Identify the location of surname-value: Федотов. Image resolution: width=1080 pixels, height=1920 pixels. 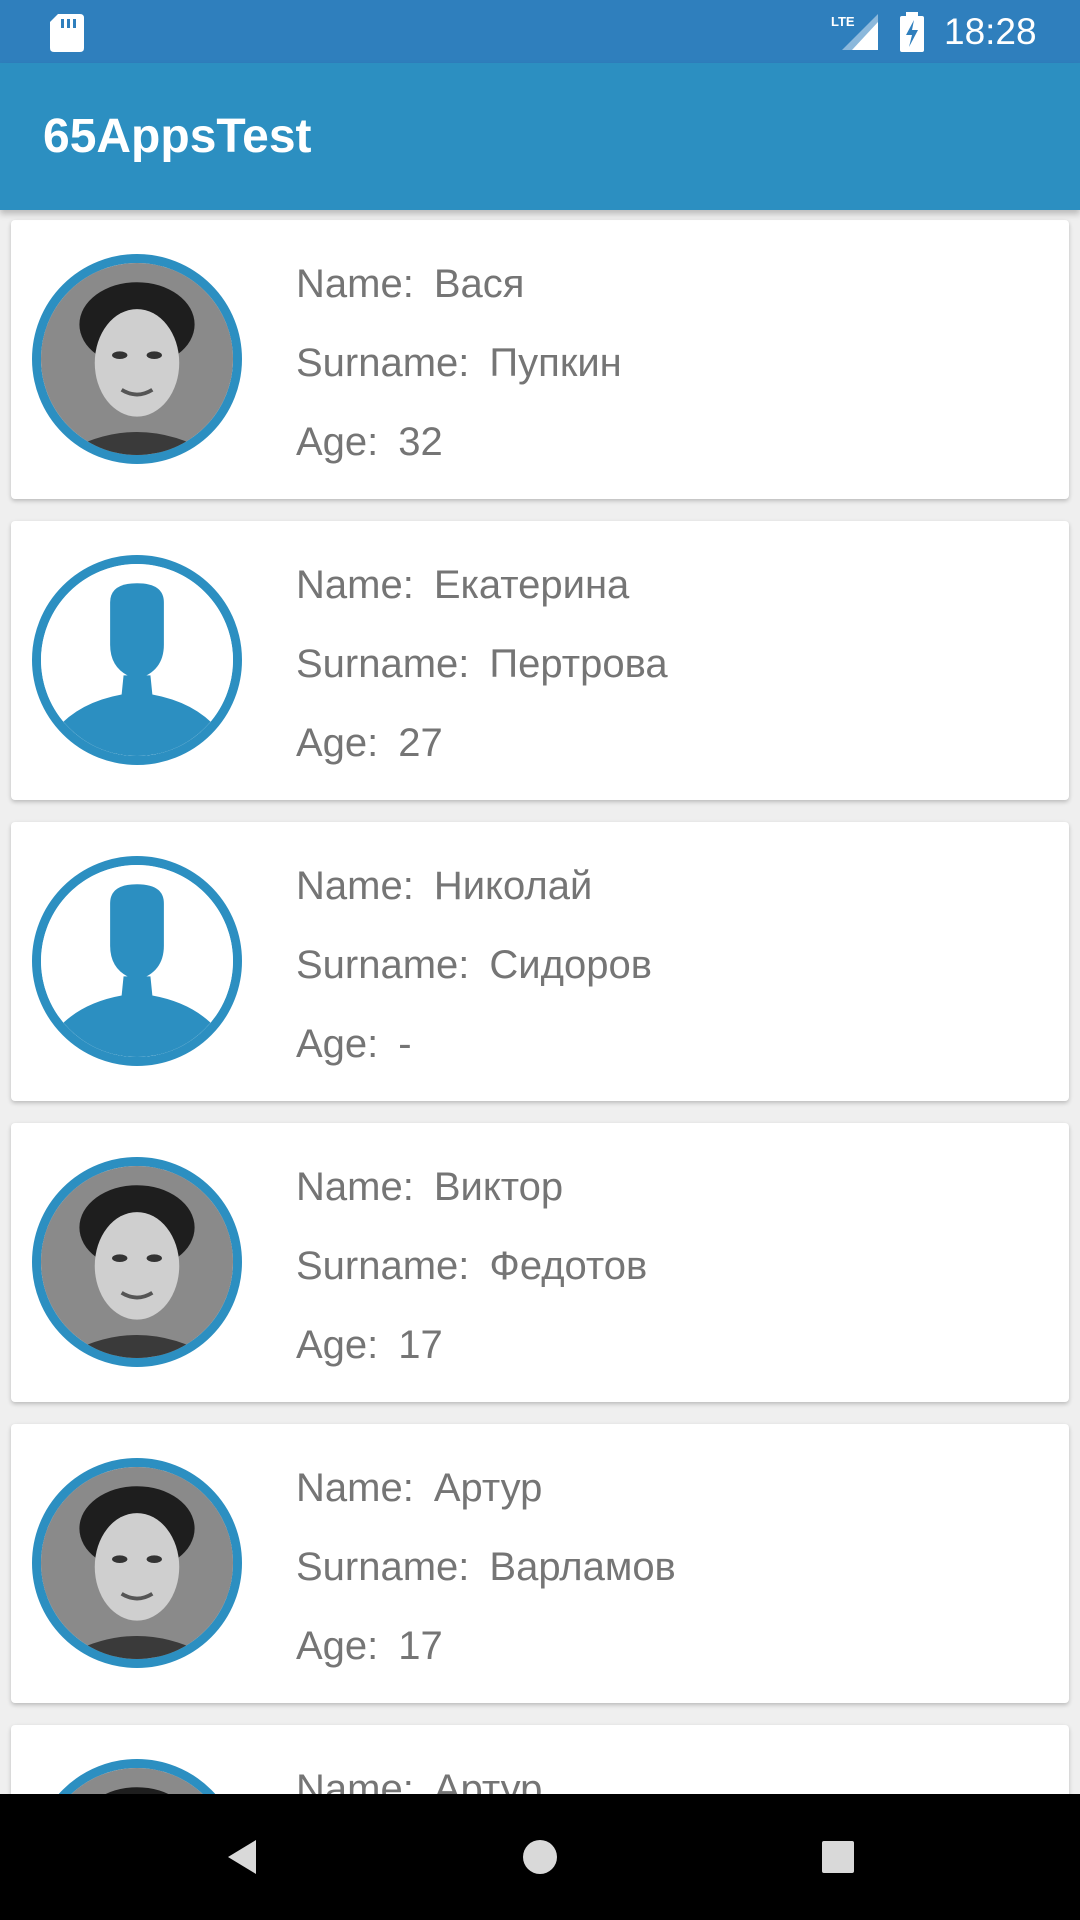
(568, 1266).